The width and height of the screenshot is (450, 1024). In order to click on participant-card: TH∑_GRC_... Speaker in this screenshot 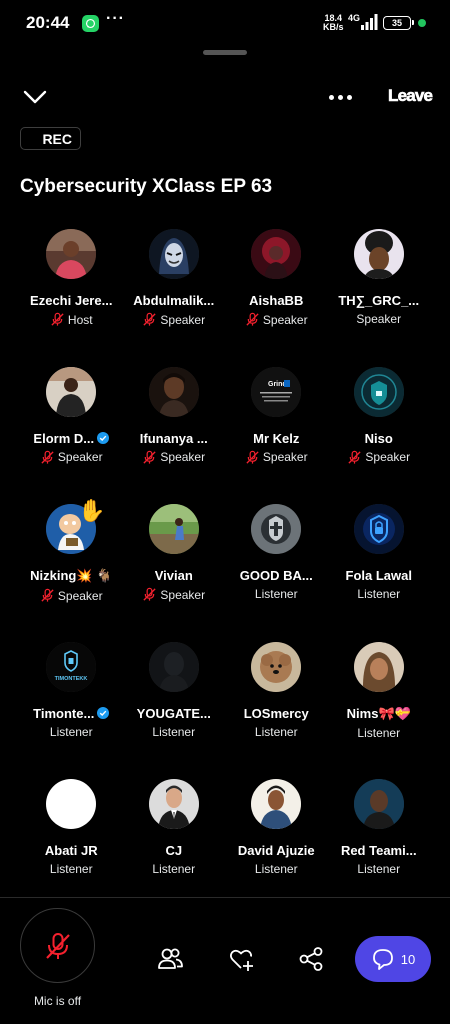, I will do `click(379, 298)`.